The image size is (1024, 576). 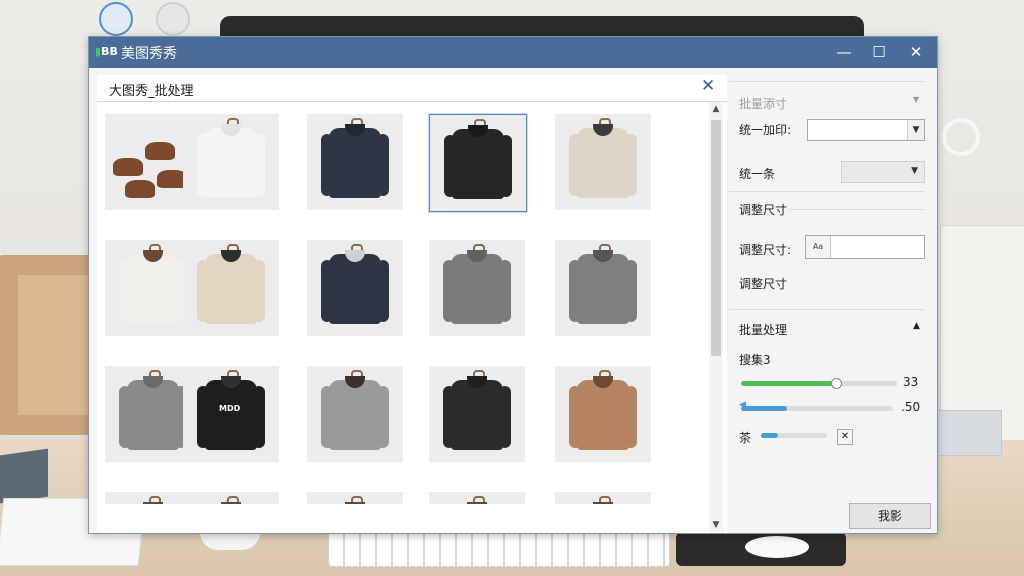 What do you see at coordinates (763, 284) in the screenshot?
I see `resize-sub-label: 调整尺寸` at bounding box center [763, 284].